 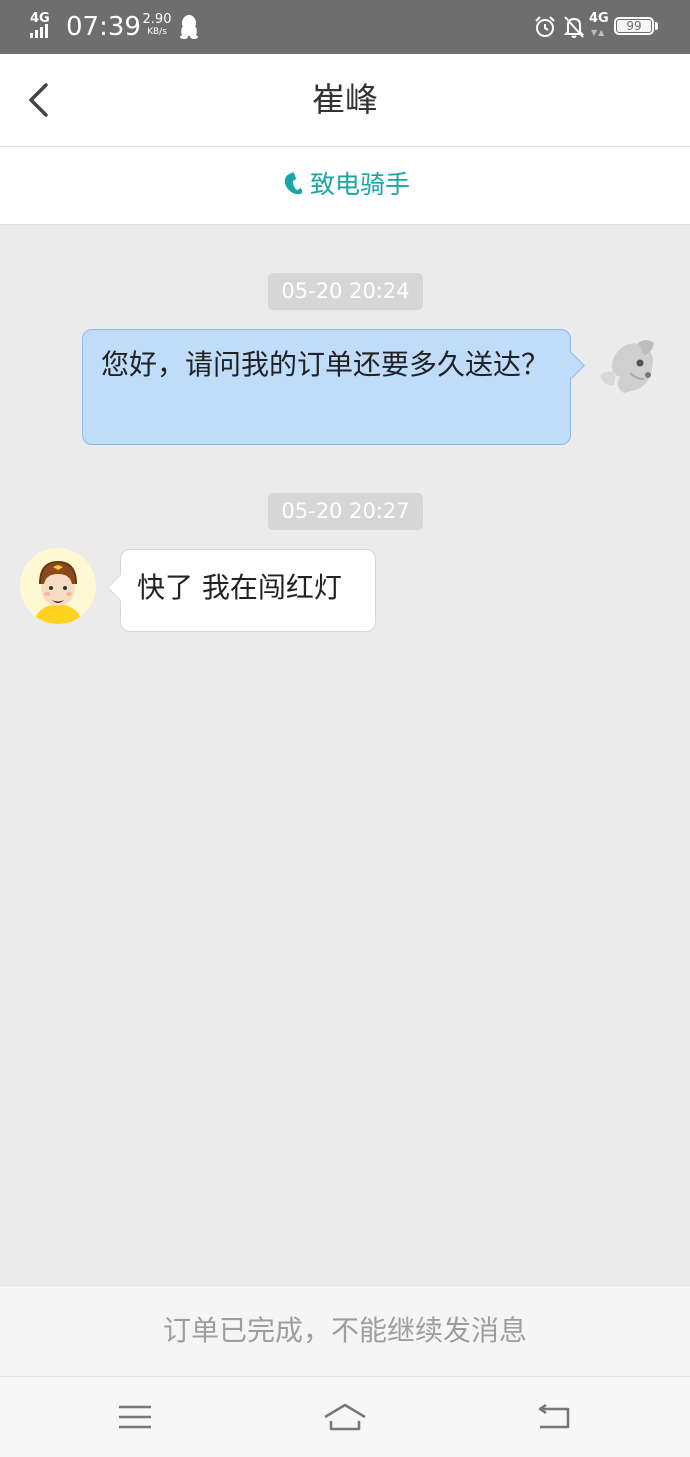 I want to click on data-activity-icon: ▼▲, so click(x=598, y=32).